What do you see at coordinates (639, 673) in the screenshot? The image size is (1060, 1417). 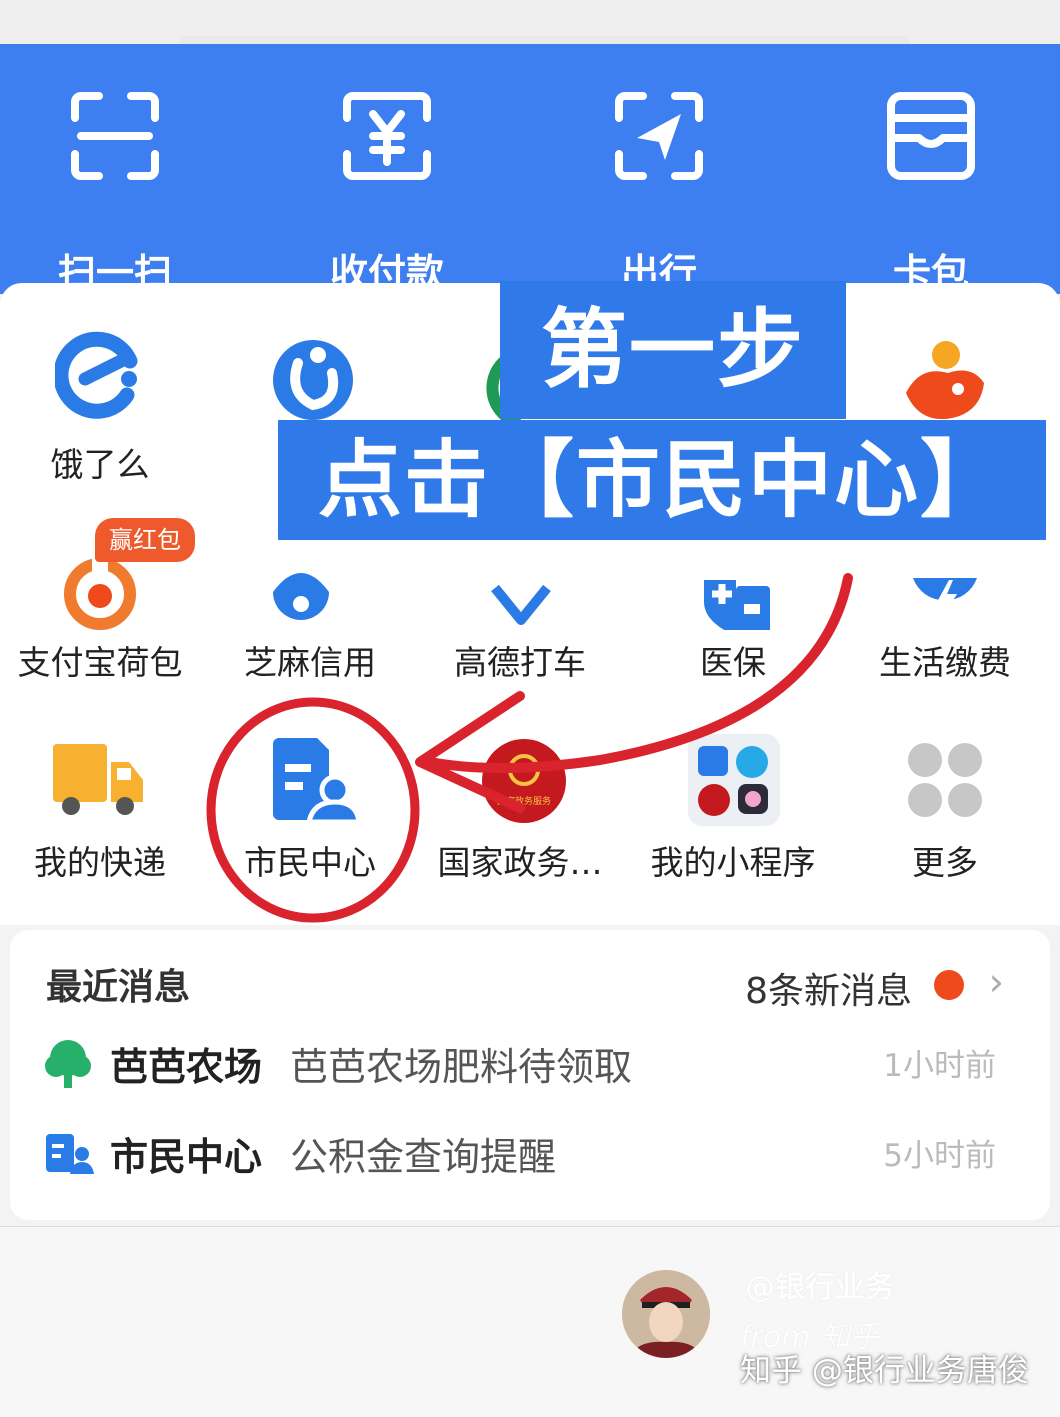 I see `pointer-arrow` at bounding box center [639, 673].